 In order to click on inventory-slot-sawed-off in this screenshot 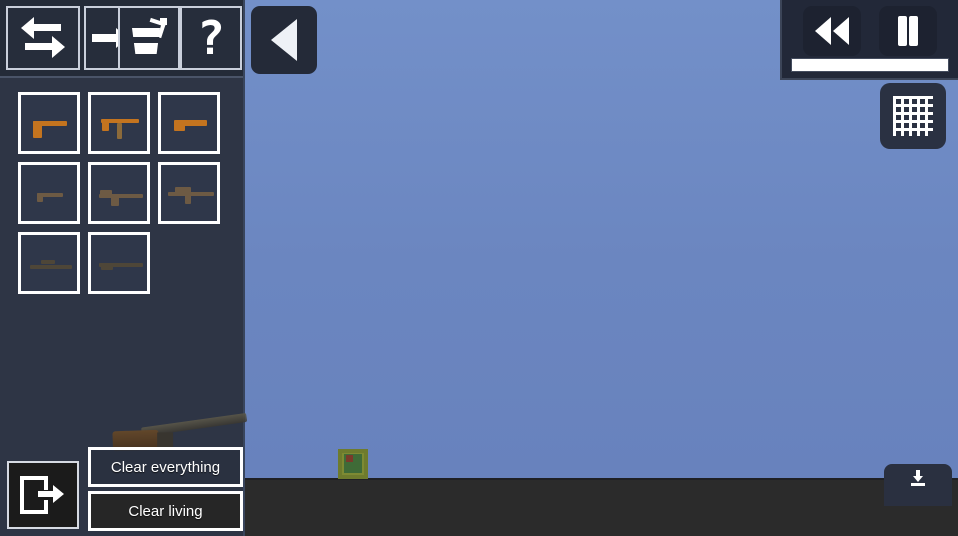, I will do `click(189, 123)`.